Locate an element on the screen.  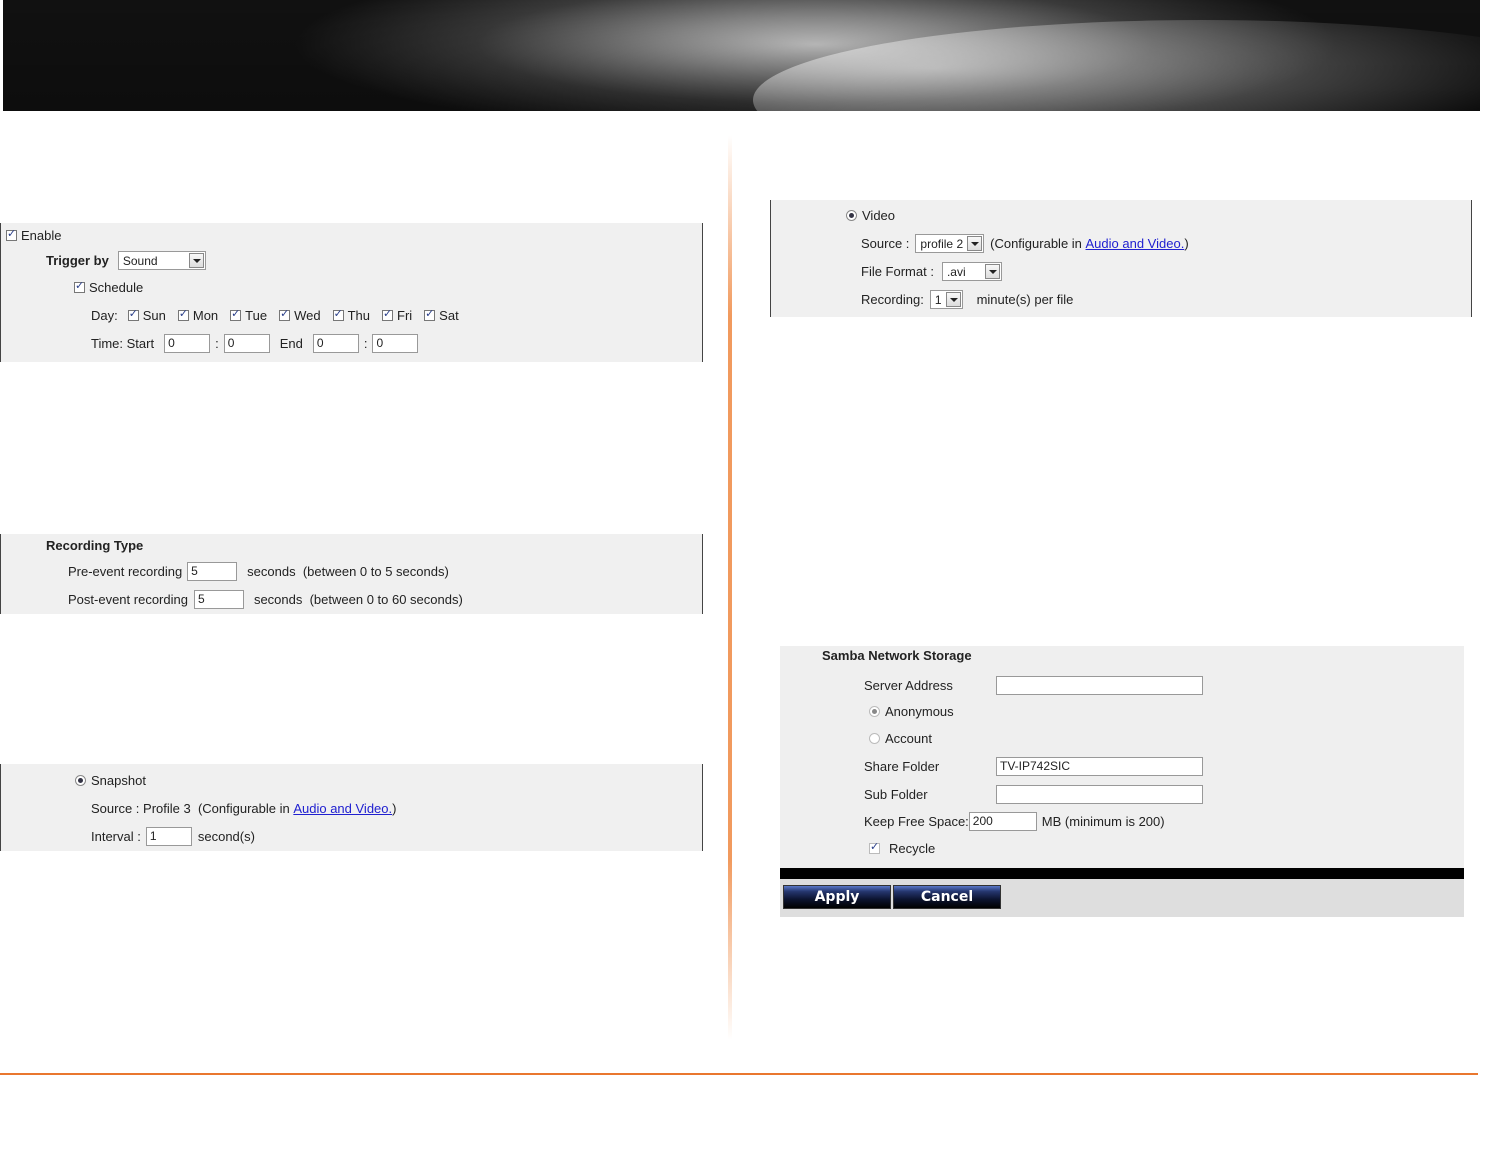
video-source-label: Source : is located at coordinates (885, 243).